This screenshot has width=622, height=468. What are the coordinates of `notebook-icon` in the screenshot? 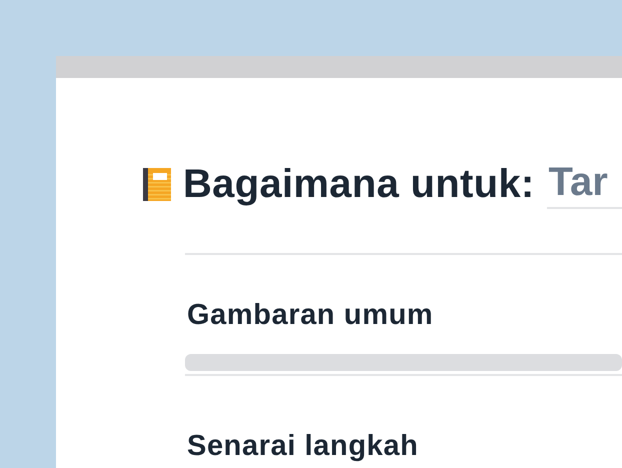 It's located at (157, 184).